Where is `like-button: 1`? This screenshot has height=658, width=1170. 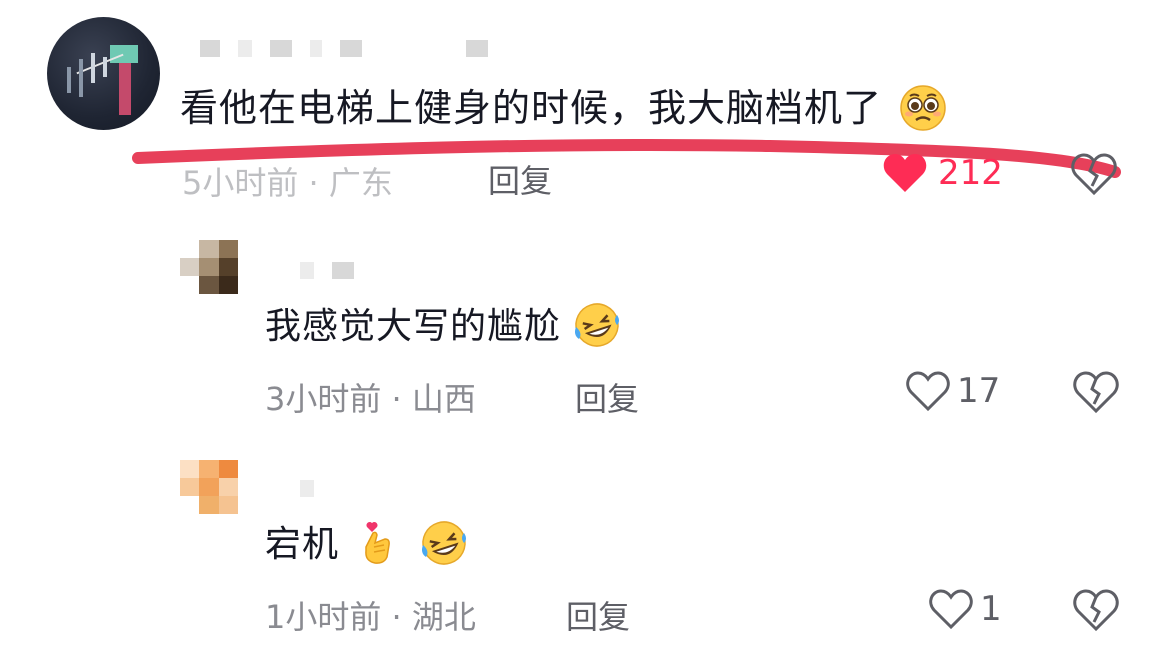 like-button: 1 is located at coordinates (965, 609).